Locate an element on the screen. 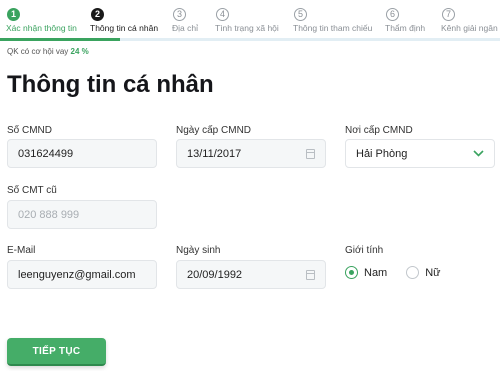 Image resolution: width=500 pixels, height=371 pixels. old-id-input: 020 888 999 is located at coordinates (82, 214).